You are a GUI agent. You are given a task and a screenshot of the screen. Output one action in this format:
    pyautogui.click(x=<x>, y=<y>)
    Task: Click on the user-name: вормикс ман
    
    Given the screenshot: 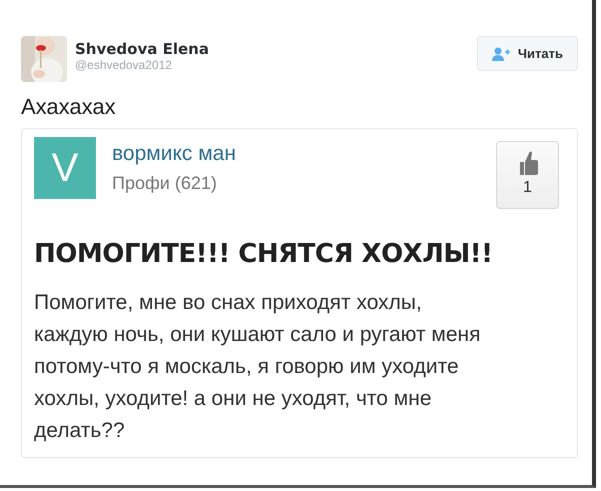 What is the action you would take?
    pyautogui.click(x=174, y=154)
    